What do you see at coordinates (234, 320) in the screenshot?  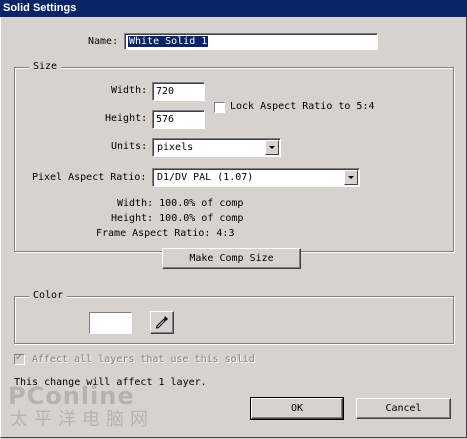 I see `color-group` at bounding box center [234, 320].